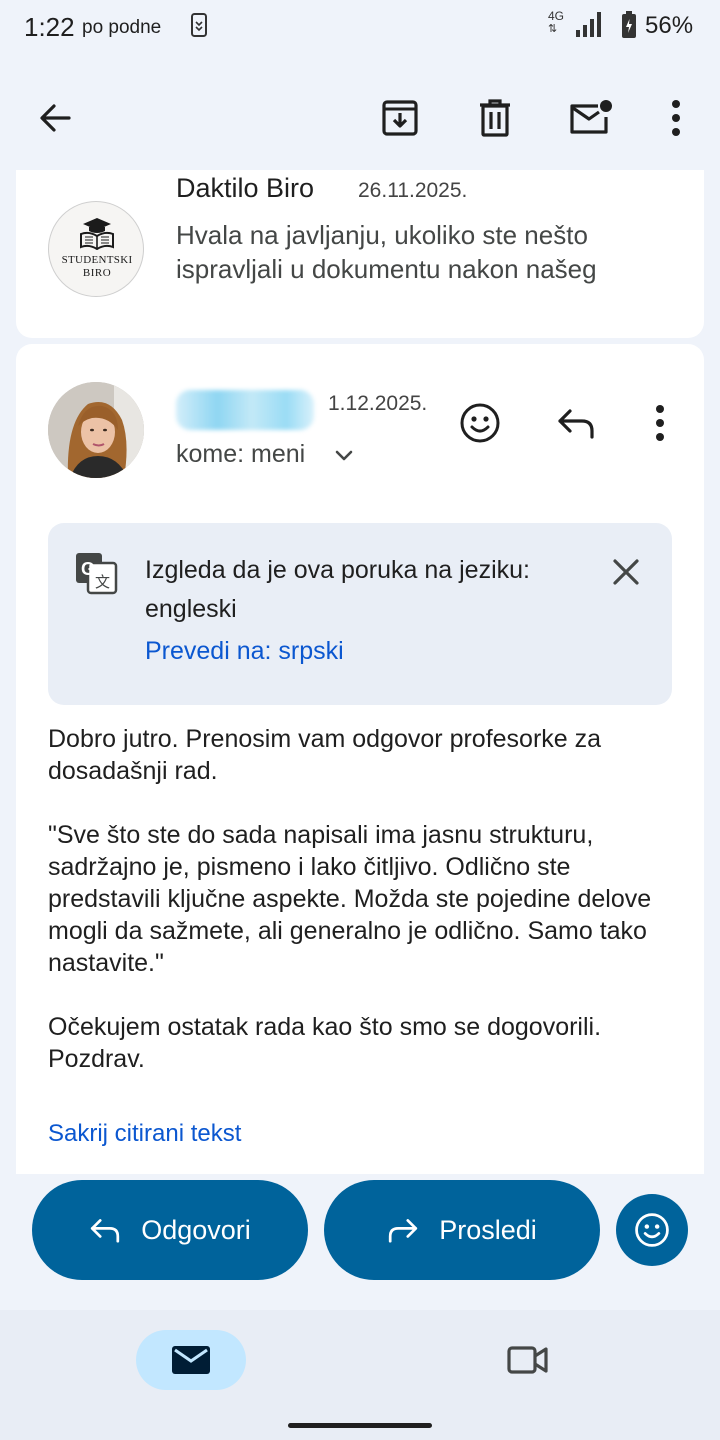  What do you see at coordinates (556, 22) in the screenshot?
I see `network-indicator: 4G ⇅` at bounding box center [556, 22].